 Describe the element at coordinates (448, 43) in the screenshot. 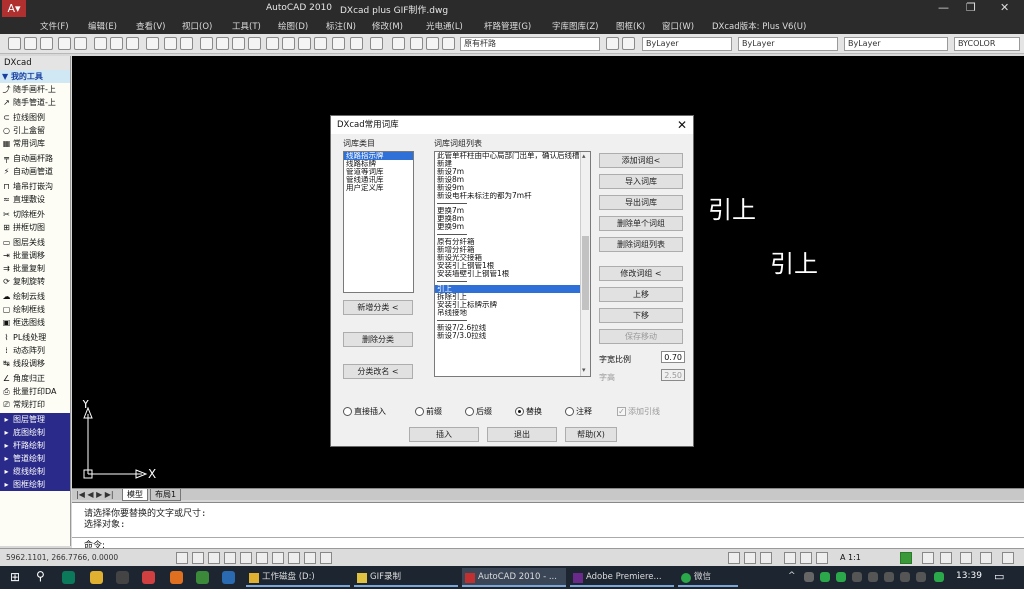

I see `layer-lock-icon` at that location.